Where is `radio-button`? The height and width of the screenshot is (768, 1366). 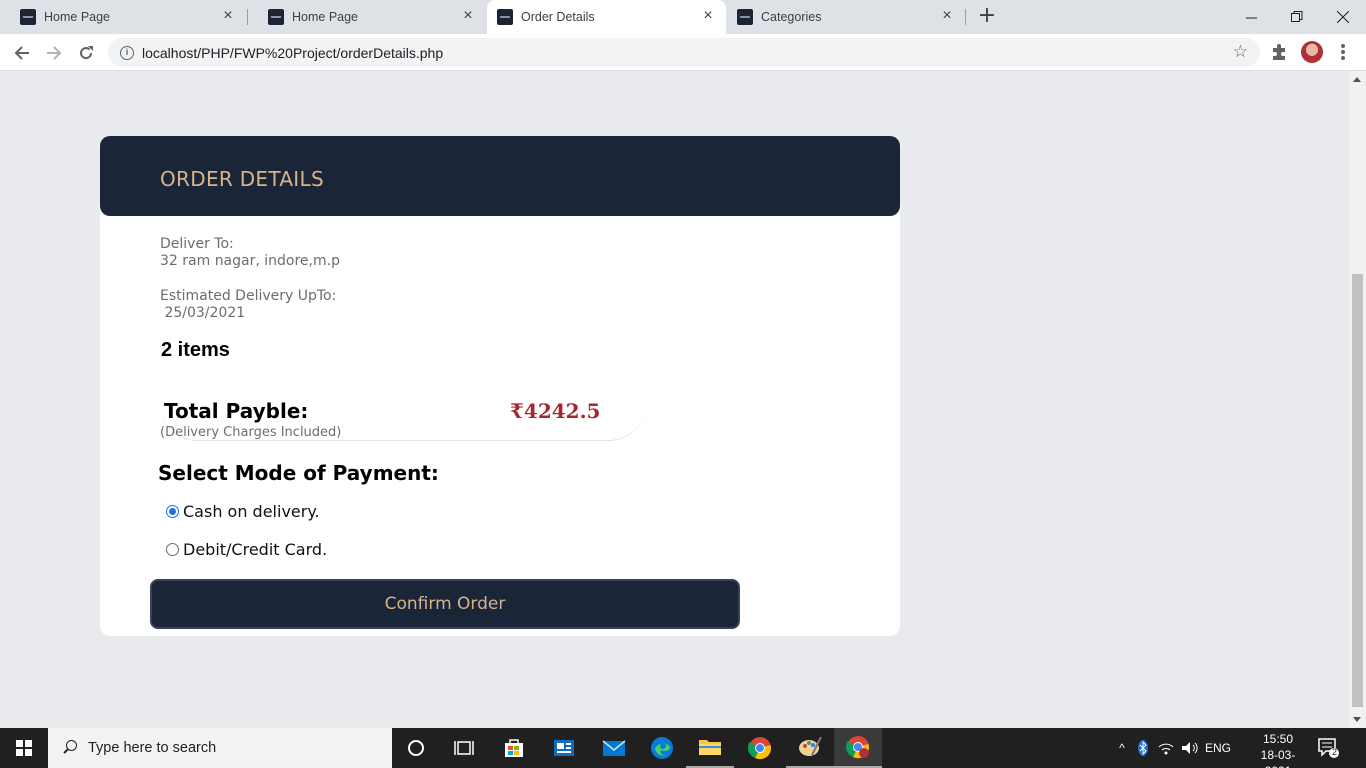
radio-button is located at coordinates (172, 549).